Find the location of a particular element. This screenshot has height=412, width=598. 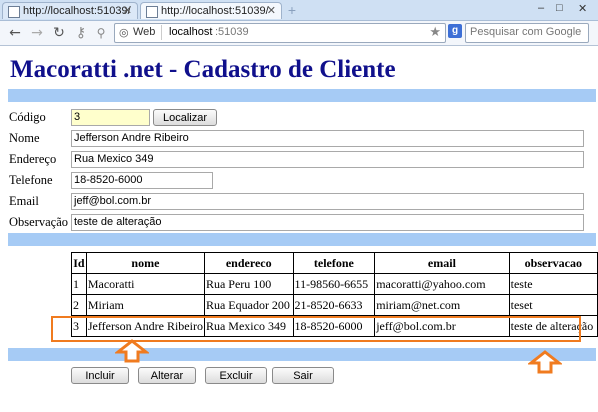

cell-telefone: 21-8520-6633 is located at coordinates (334, 305).